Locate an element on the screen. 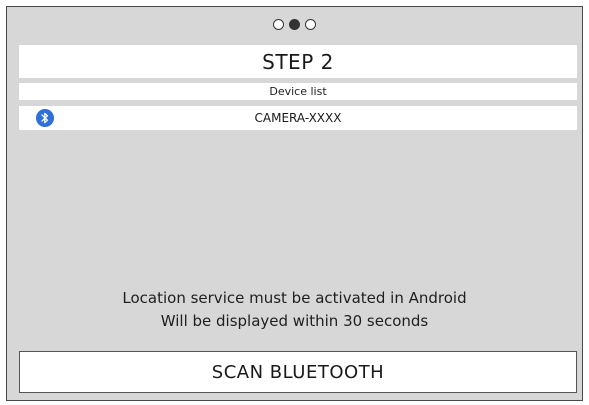  device-list-header: Device list is located at coordinates (298, 91).